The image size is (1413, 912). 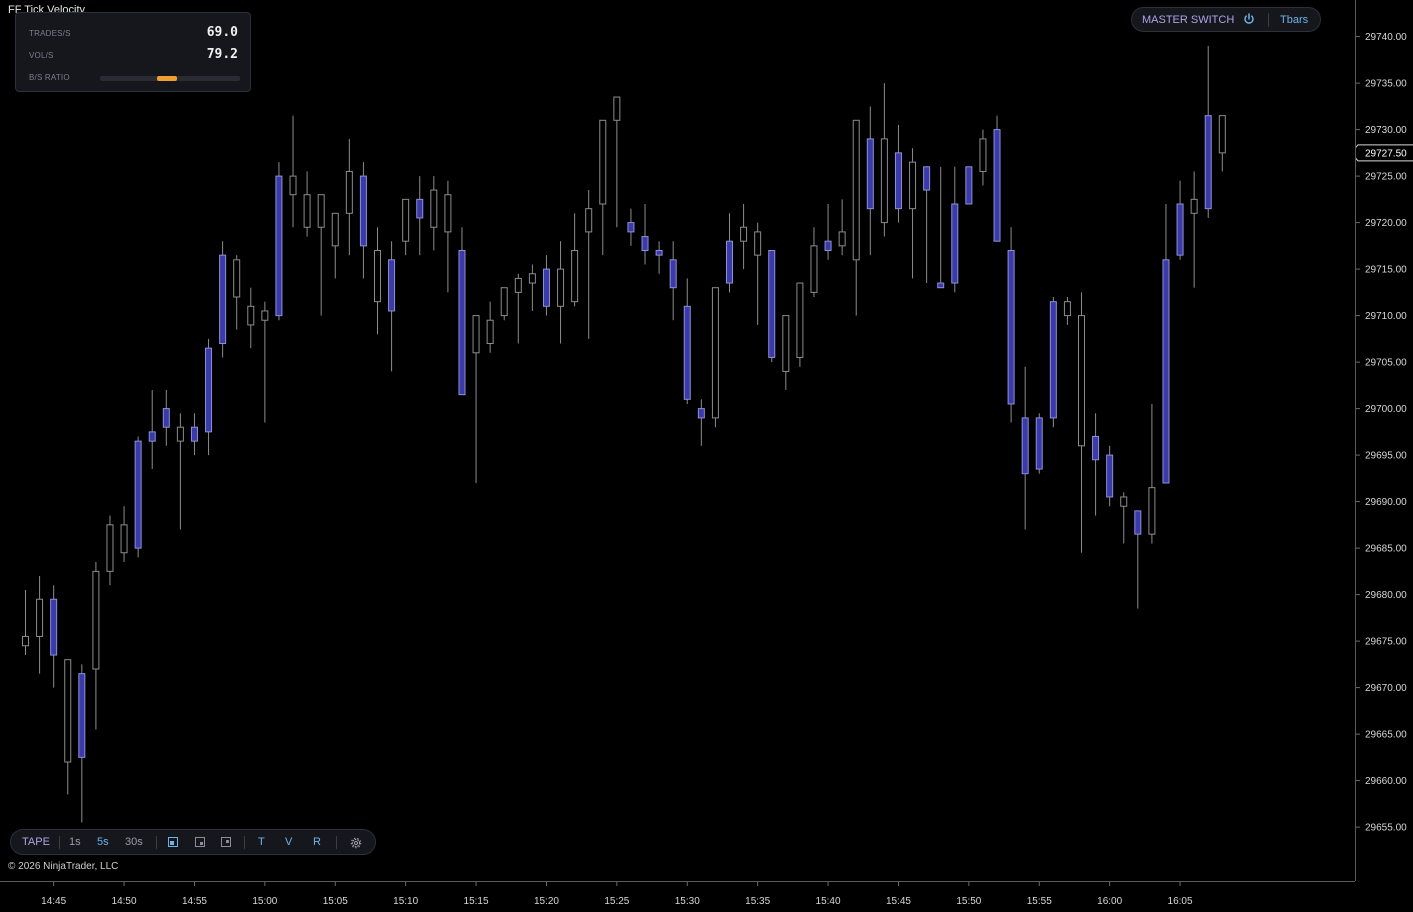 I want to click on price-tick-label: 29675.00, so click(x=1386, y=642).